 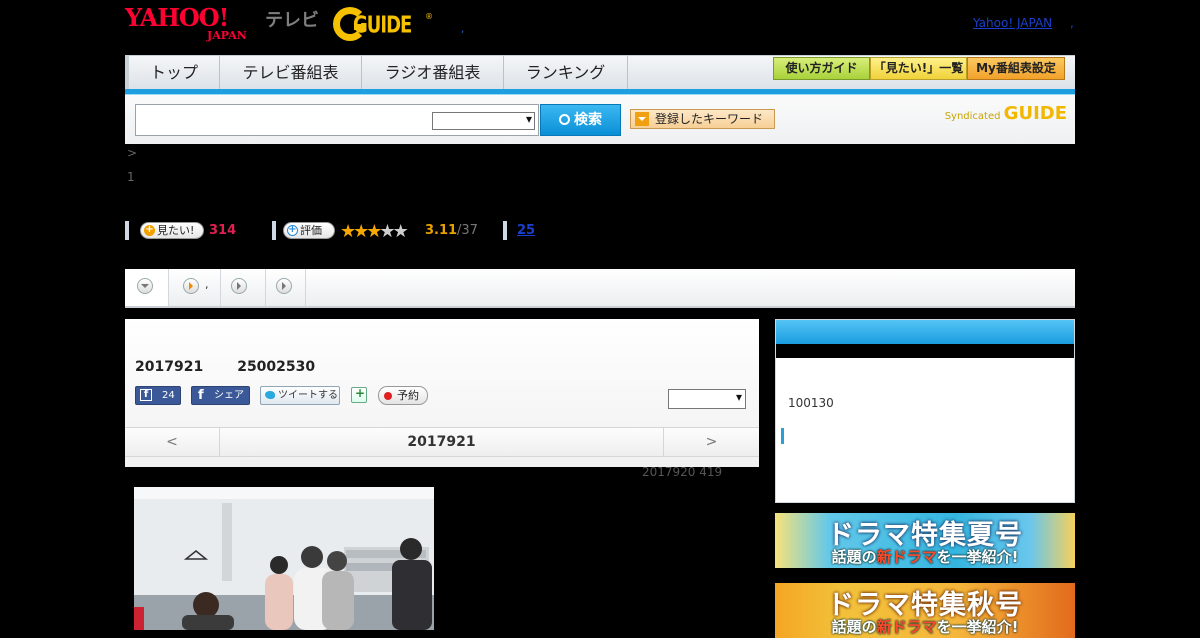 I want to click on program-photo, so click(x=284, y=558).